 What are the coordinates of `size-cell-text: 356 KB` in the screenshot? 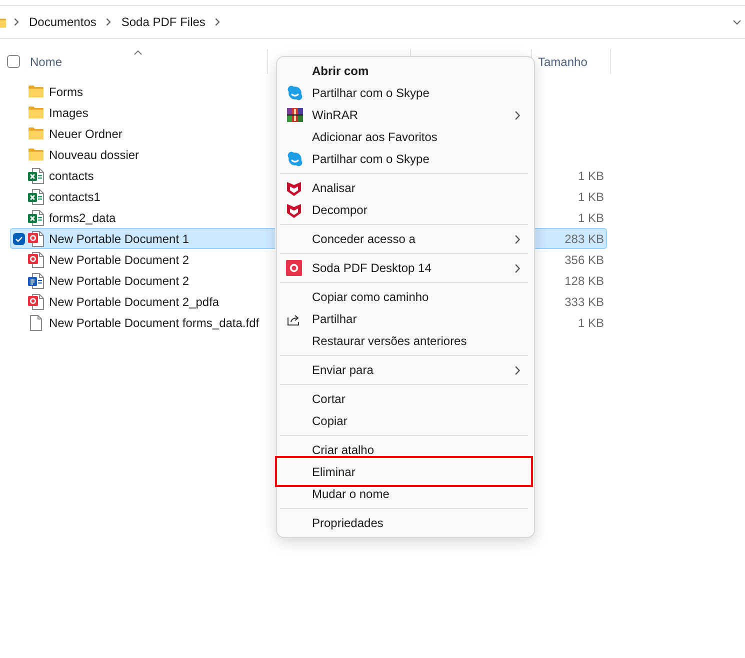 It's located at (584, 260).